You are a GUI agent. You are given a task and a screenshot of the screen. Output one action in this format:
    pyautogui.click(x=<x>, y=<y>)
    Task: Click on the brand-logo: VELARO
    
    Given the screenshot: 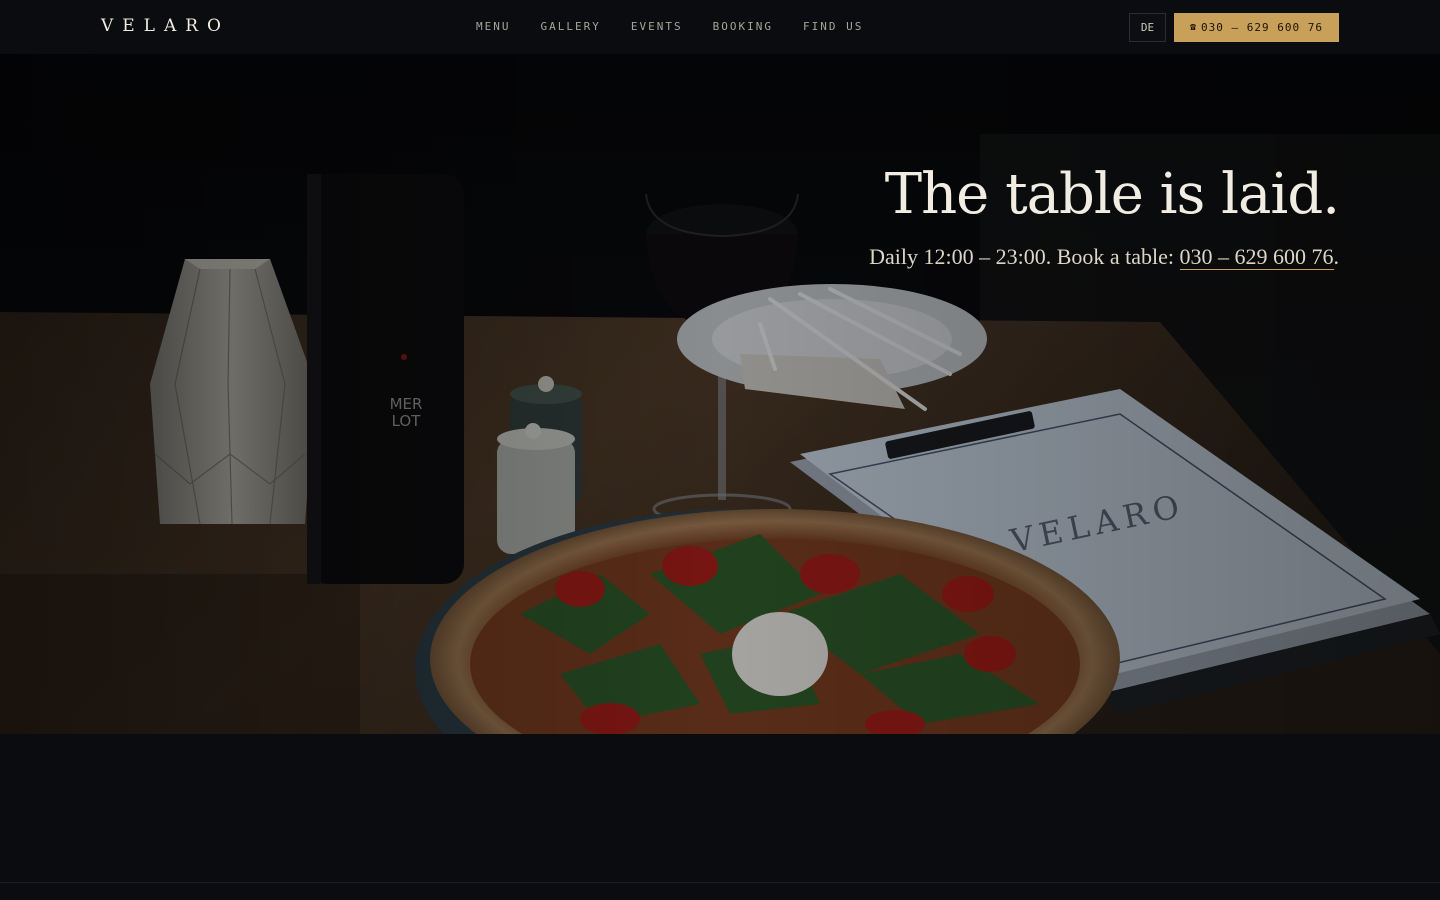 What is the action you would take?
    pyautogui.click(x=165, y=26)
    